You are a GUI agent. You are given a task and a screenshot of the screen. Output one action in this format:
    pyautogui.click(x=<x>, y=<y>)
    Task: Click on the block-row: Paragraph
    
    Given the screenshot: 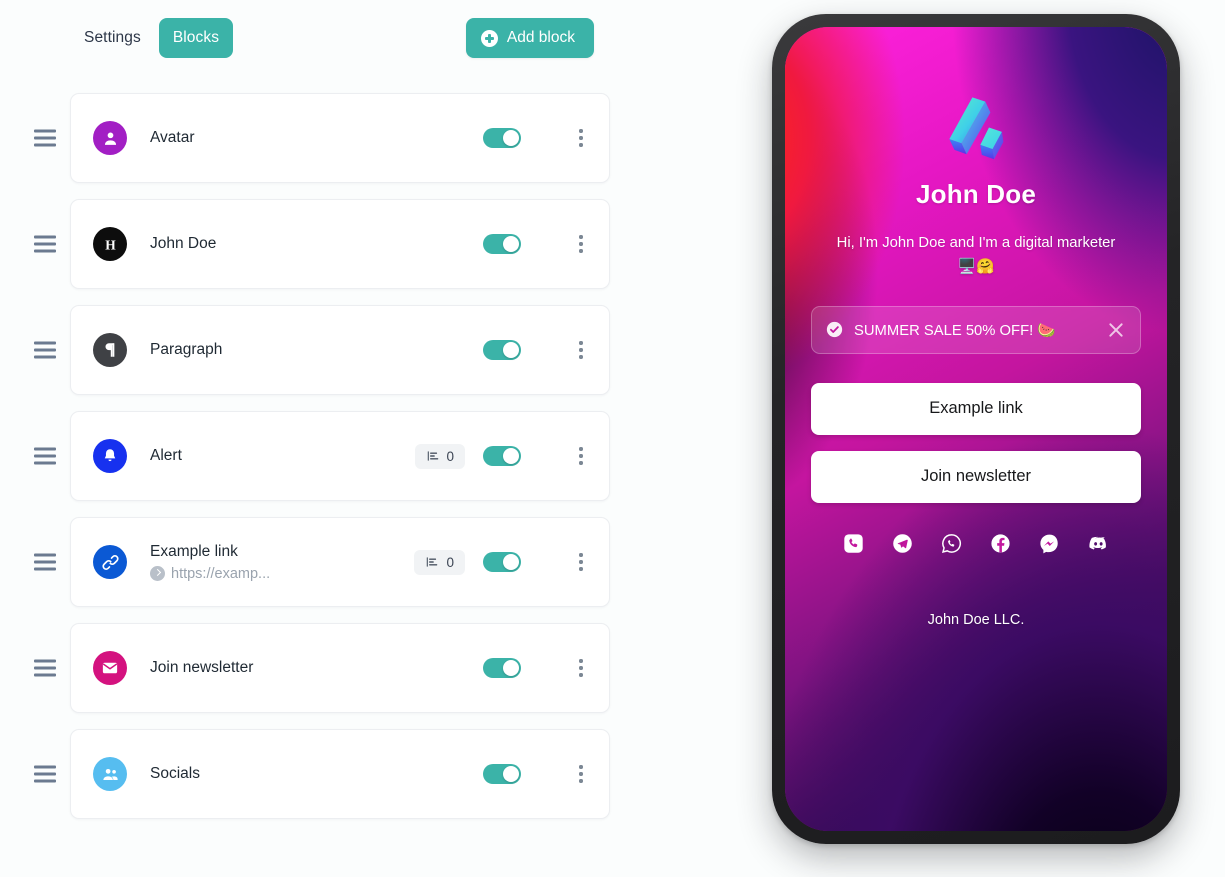 What is the action you would take?
    pyautogui.click(x=320, y=350)
    